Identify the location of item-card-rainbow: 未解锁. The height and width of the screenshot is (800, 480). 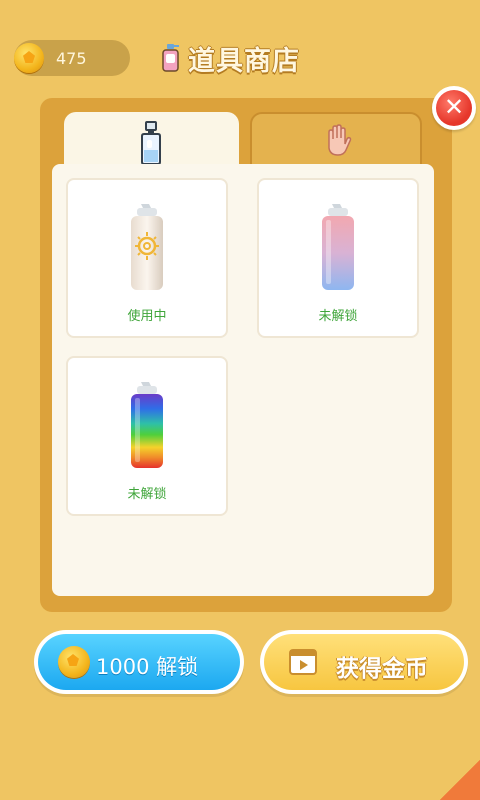
(147, 436).